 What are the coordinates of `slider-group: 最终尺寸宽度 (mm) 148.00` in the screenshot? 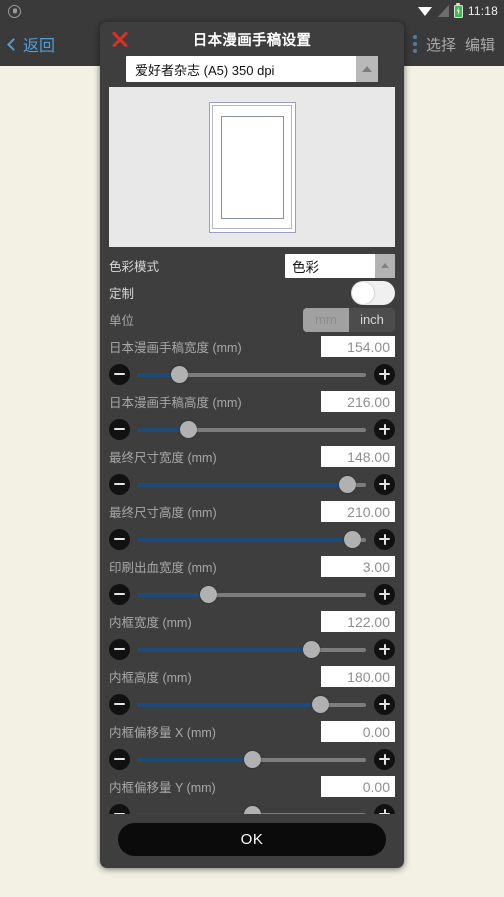 It's located at (252, 470).